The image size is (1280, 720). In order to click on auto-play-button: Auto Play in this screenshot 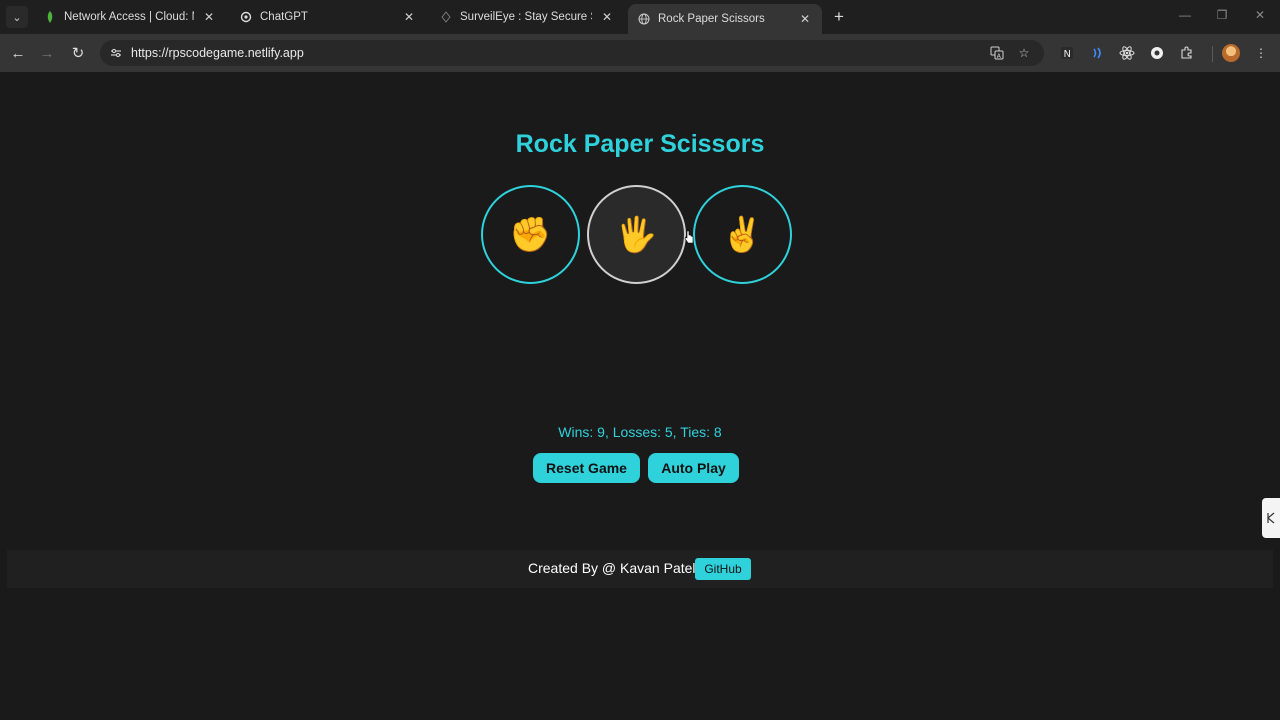, I will do `click(693, 468)`.